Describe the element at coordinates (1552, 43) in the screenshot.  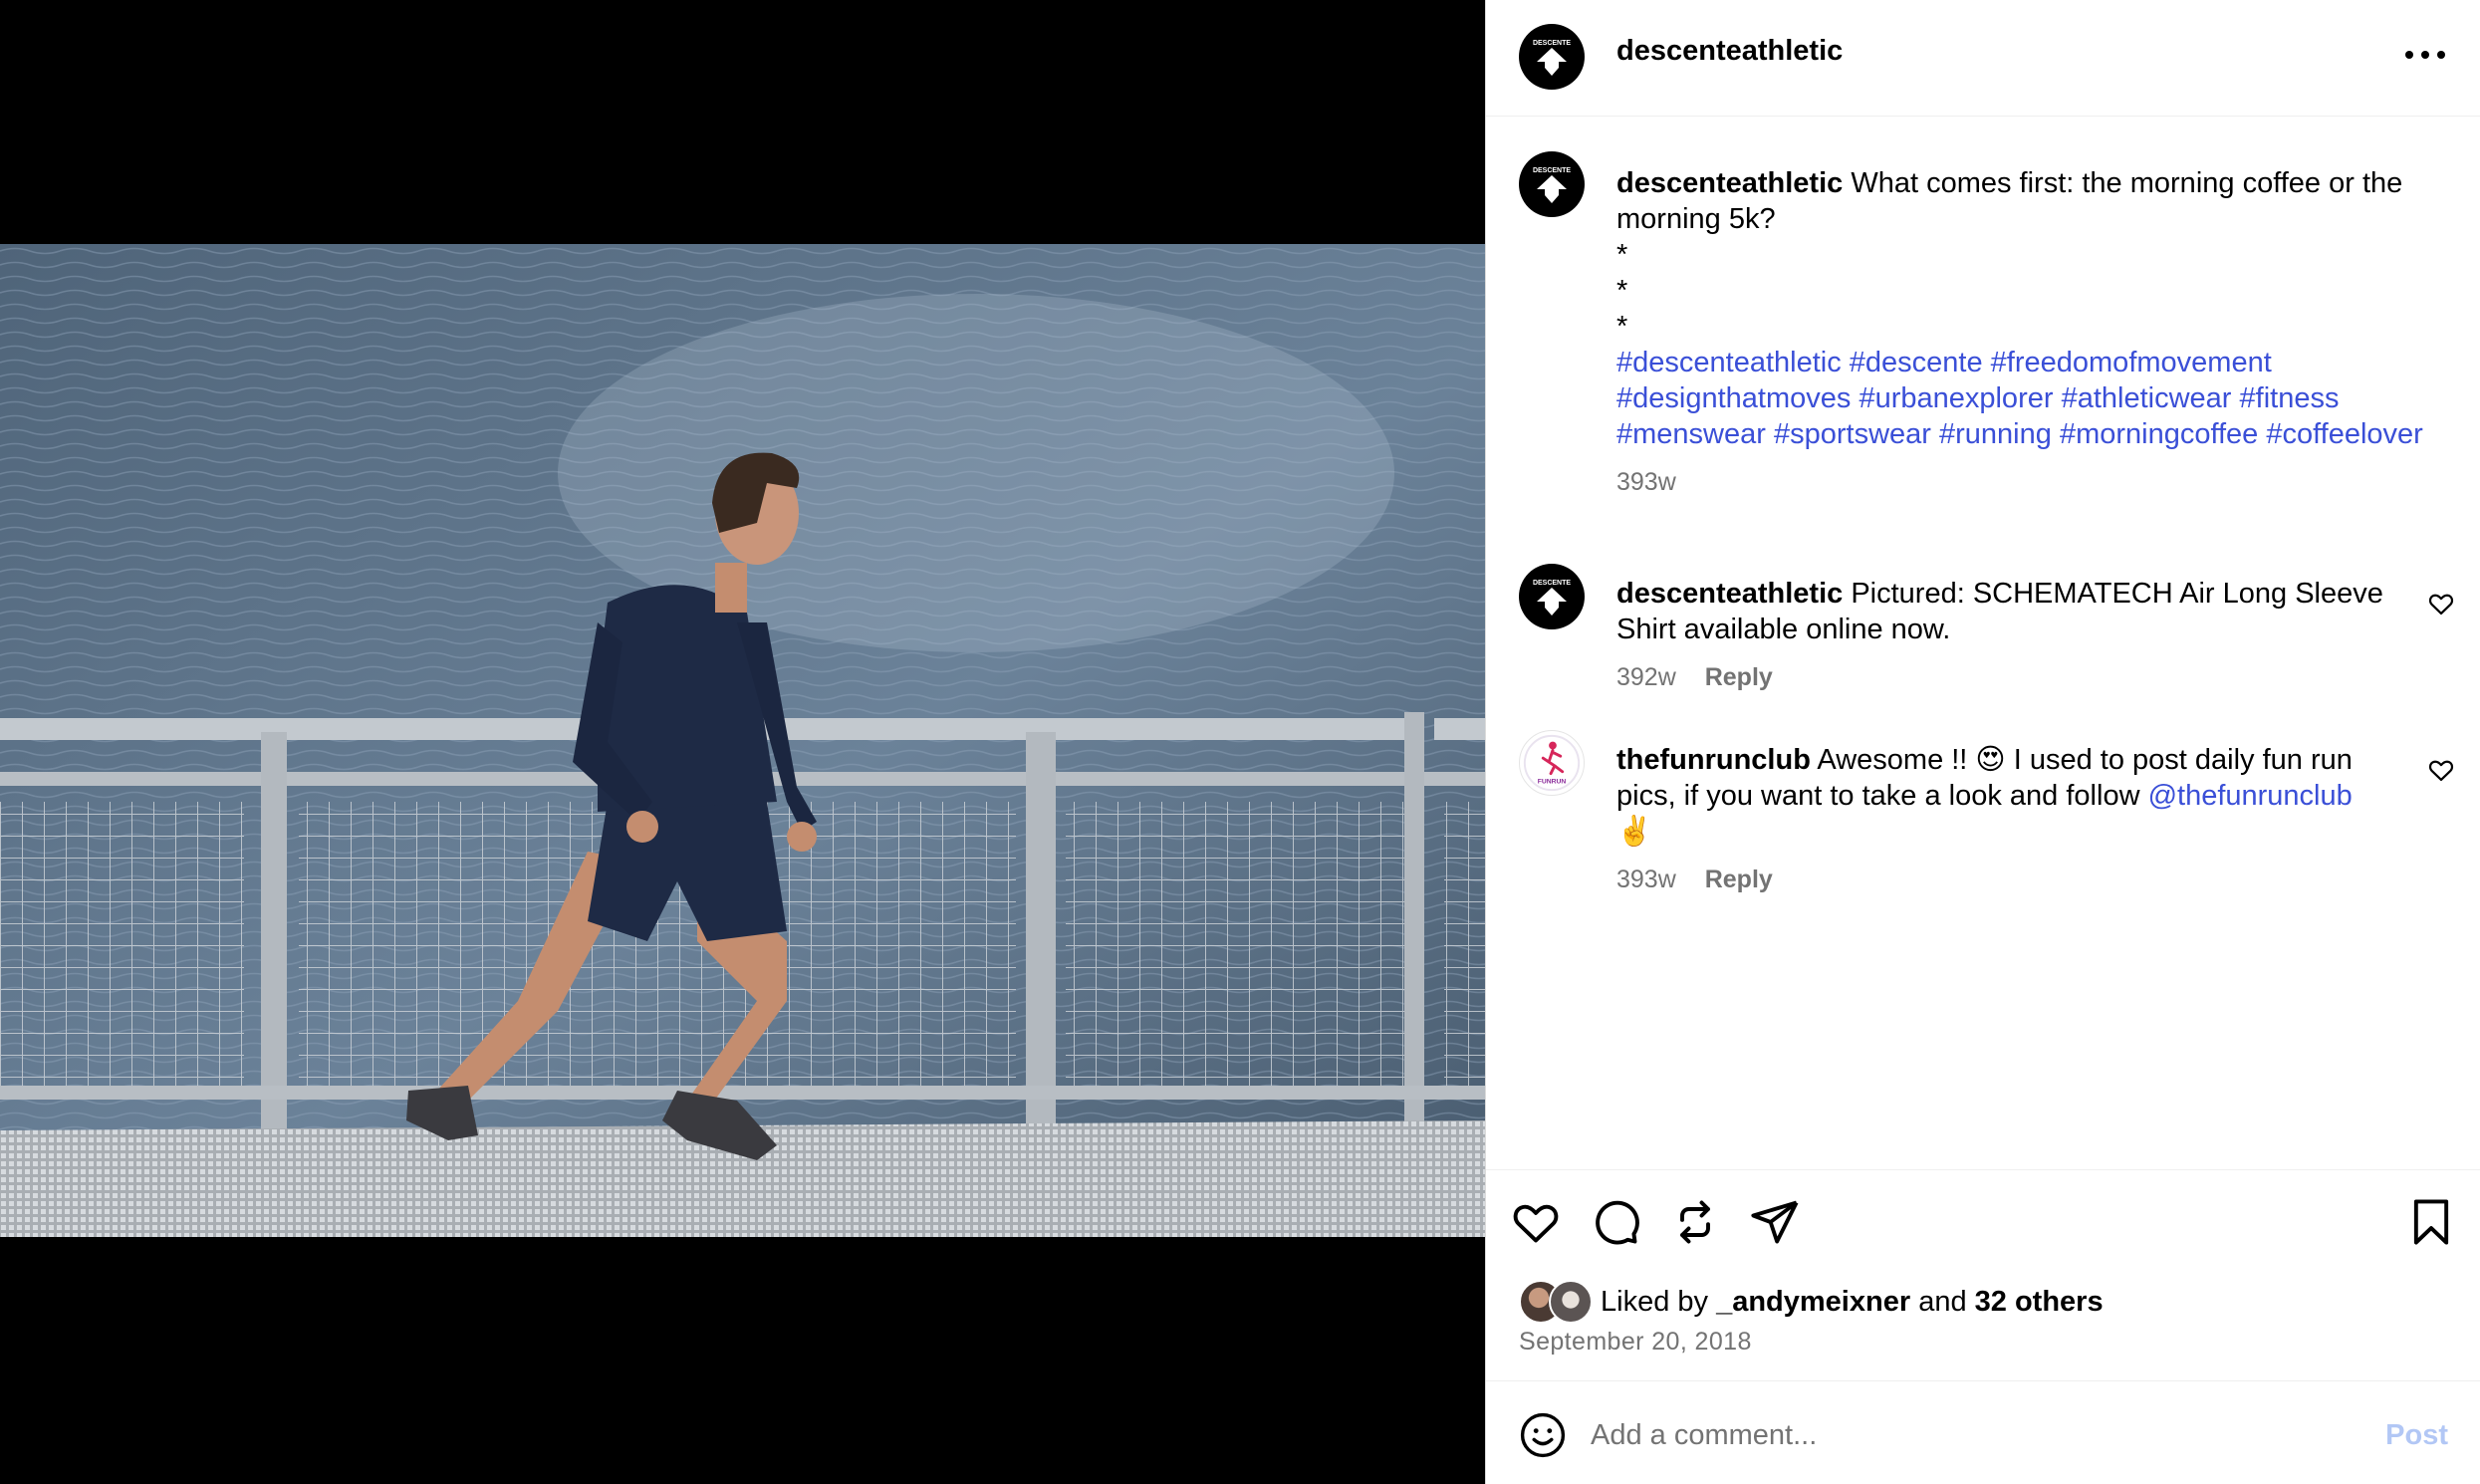
I see `brand-mark: DESCENTE` at that location.